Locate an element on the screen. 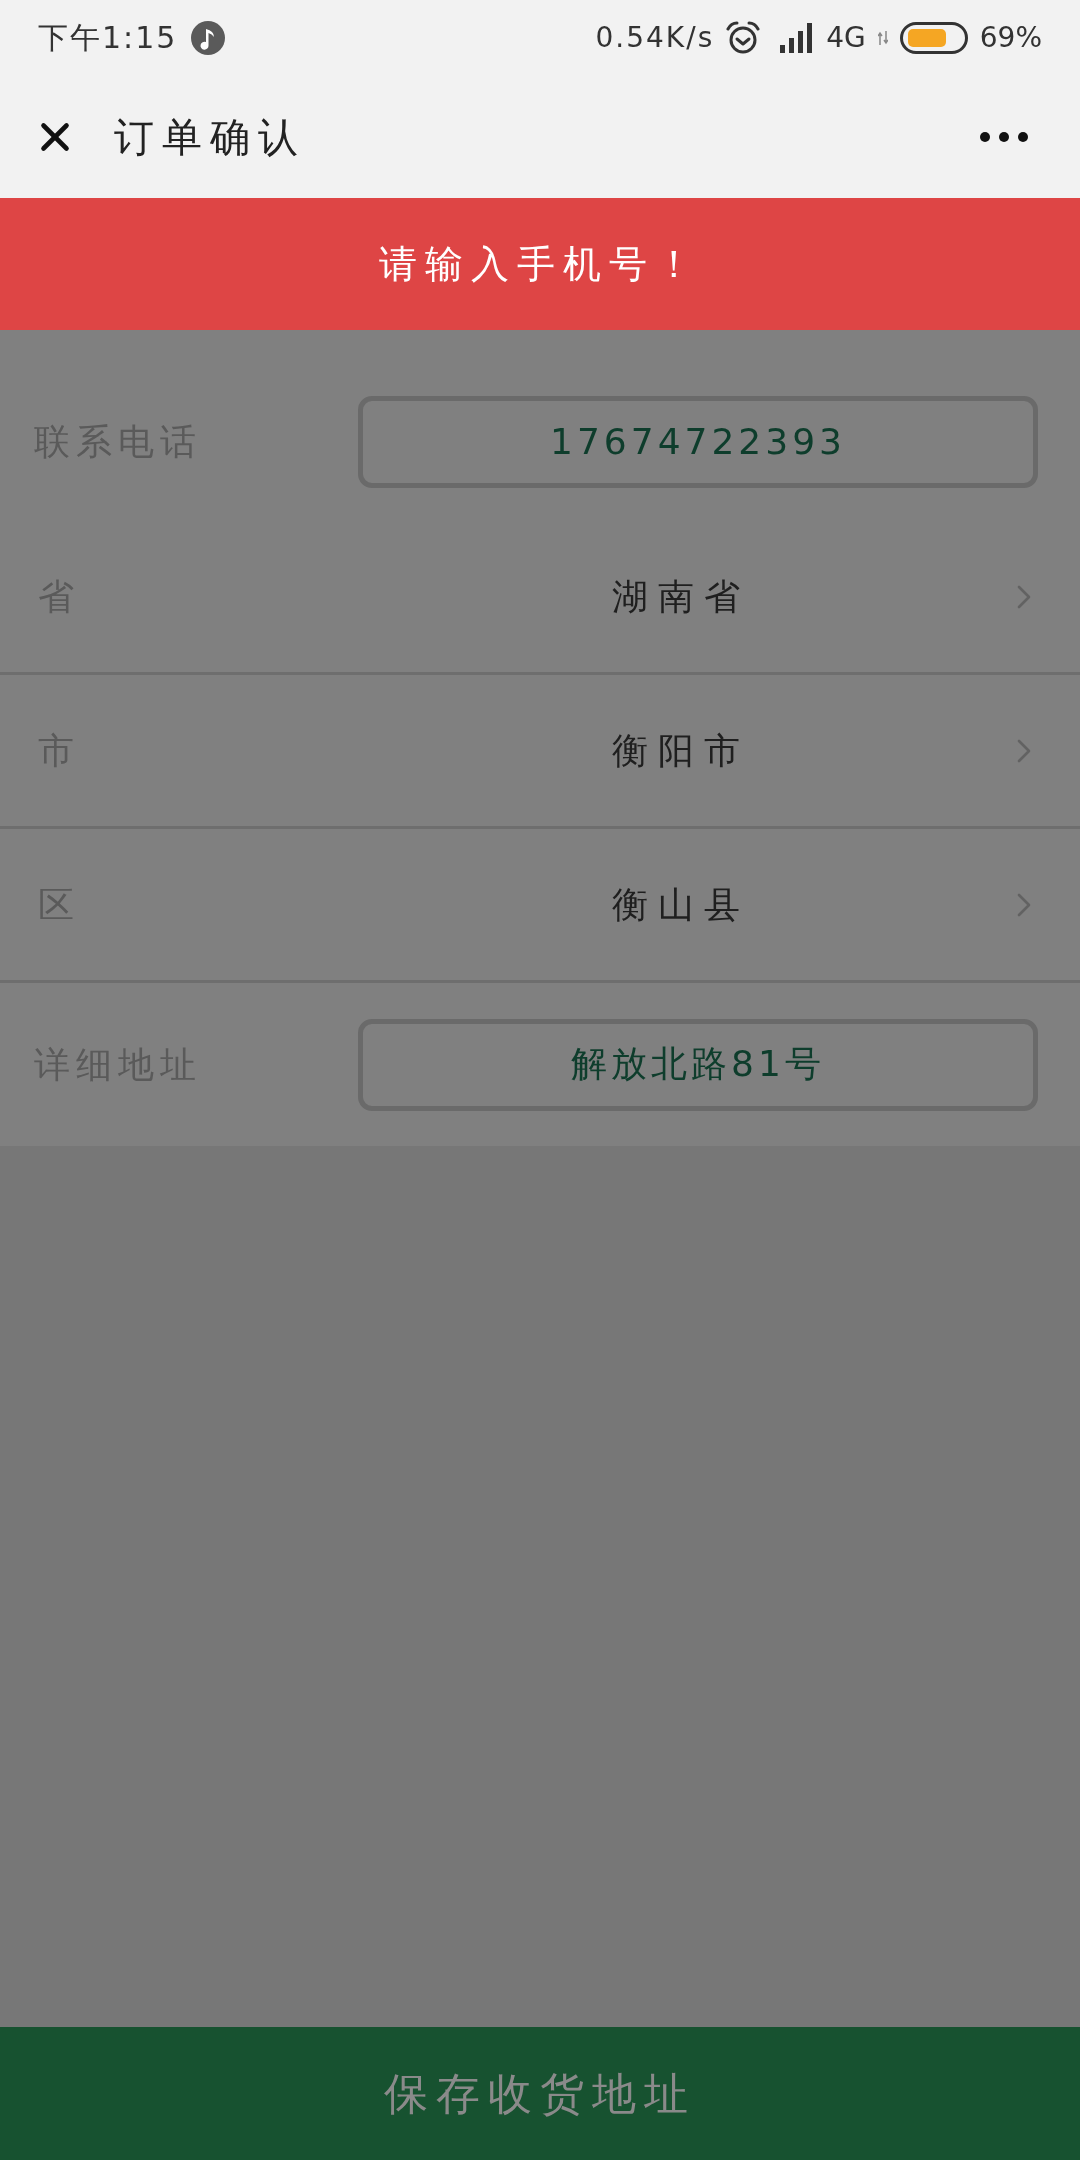 The image size is (1080, 2160). page-title: 订单确认 is located at coordinates (210, 137).